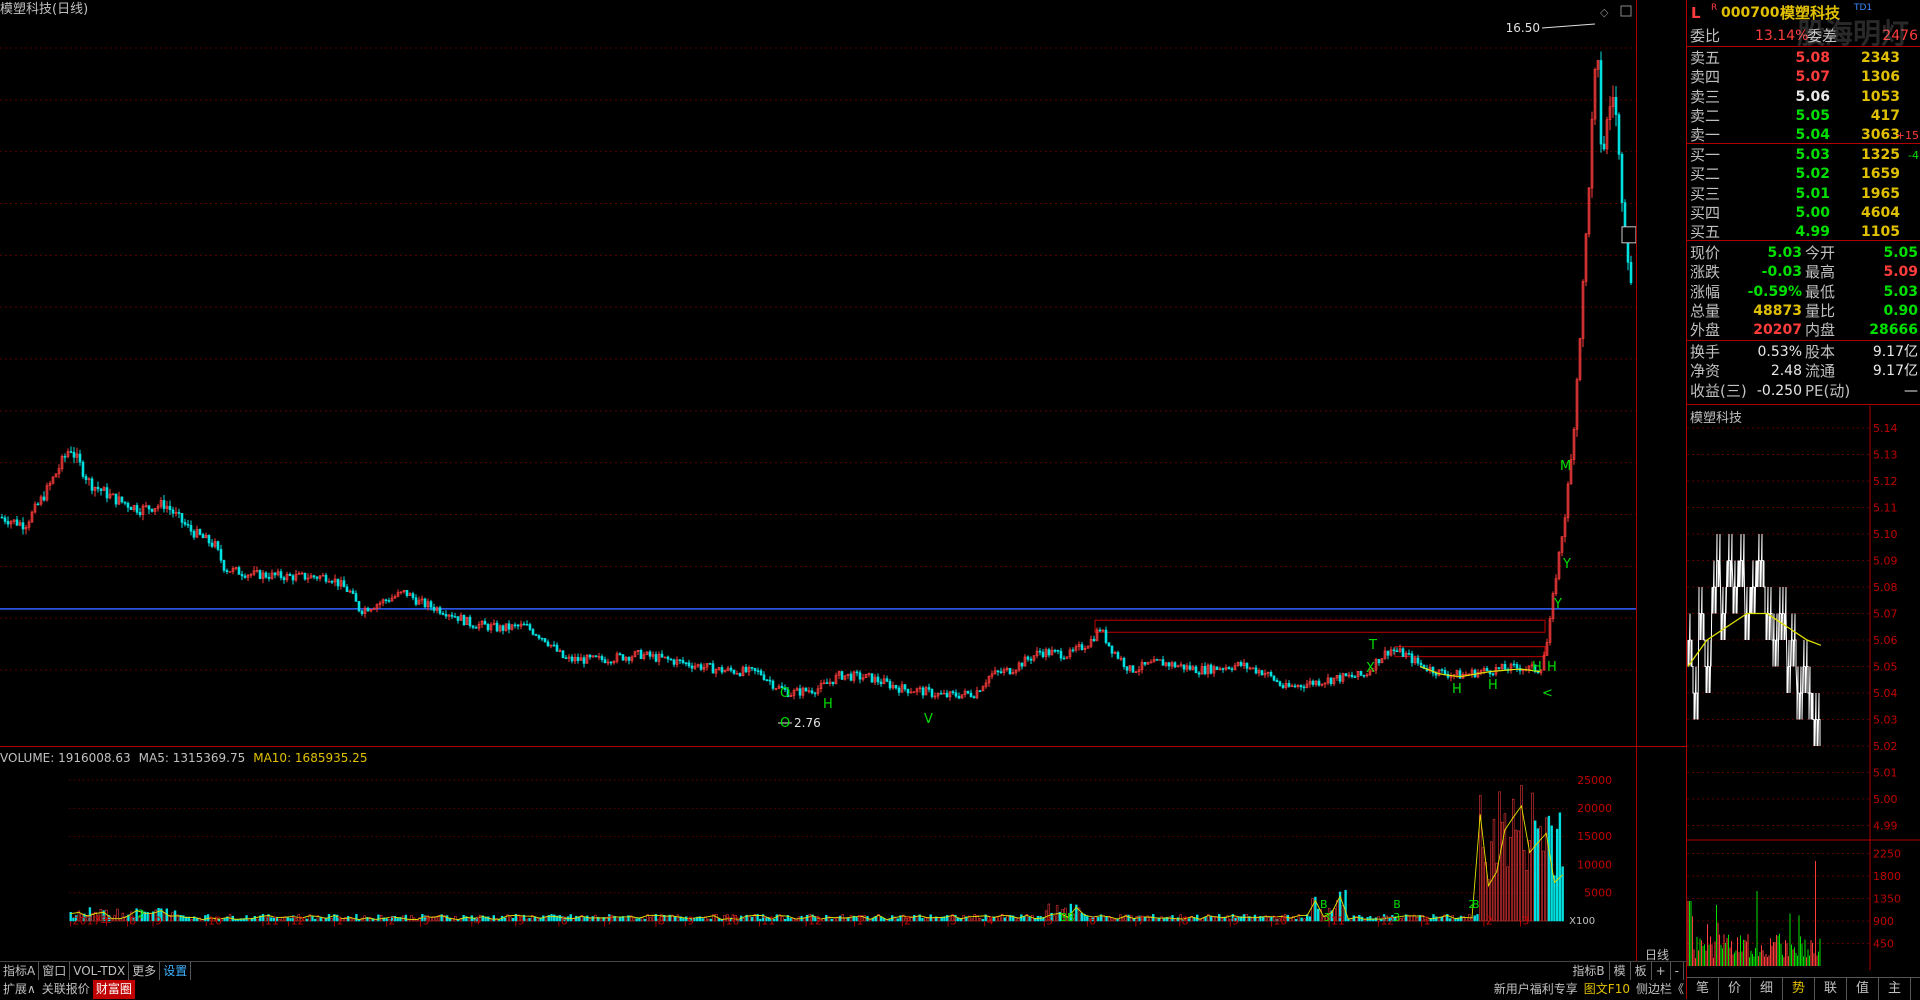 The image size is (1920, 1000). What do you see at coordinates (1803, 213) in the screenshot?
I see `buy-row: 买四 5.00 4604` at bounding box center [1803, 213].